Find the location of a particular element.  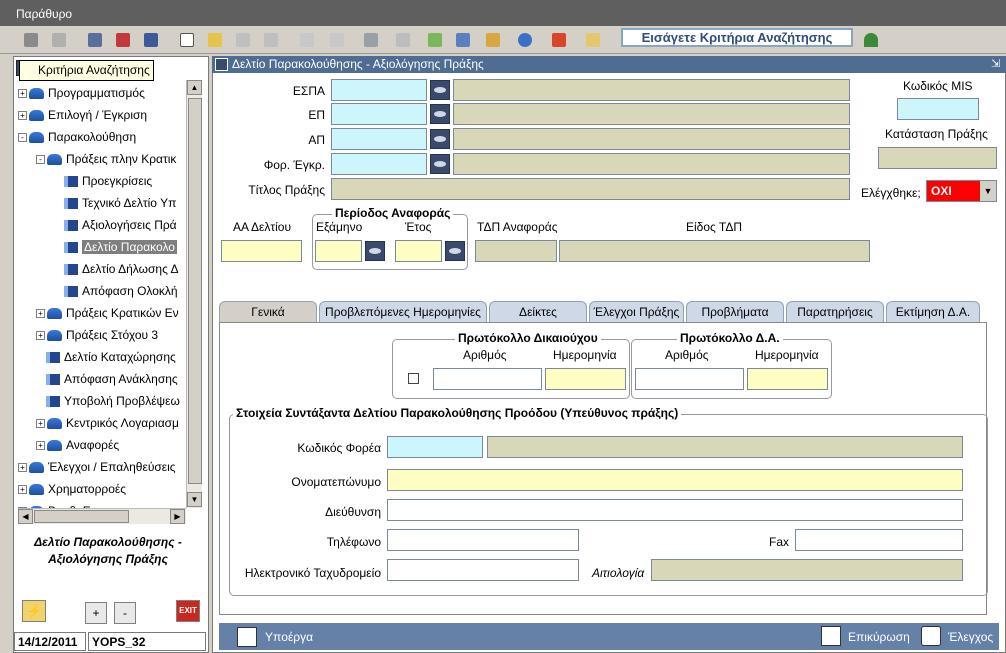

espa-code-input is located at coordinates (379, 90).